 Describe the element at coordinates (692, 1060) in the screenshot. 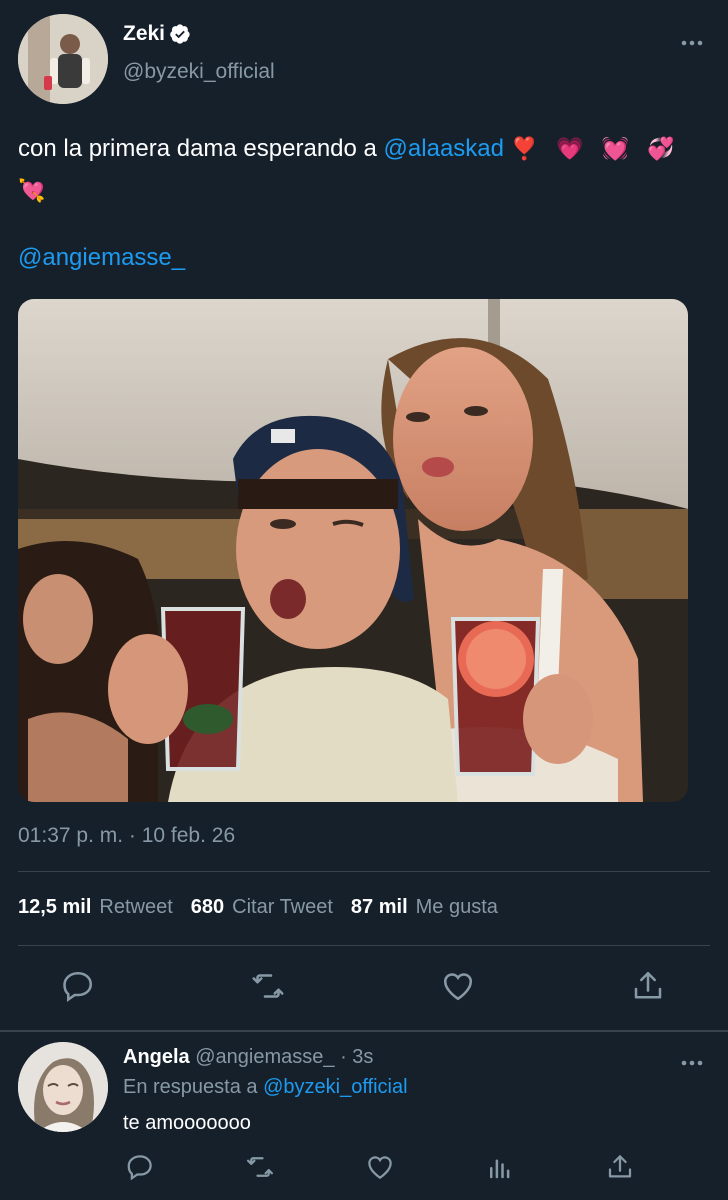

I see `reply-more-options-icon` at that location.